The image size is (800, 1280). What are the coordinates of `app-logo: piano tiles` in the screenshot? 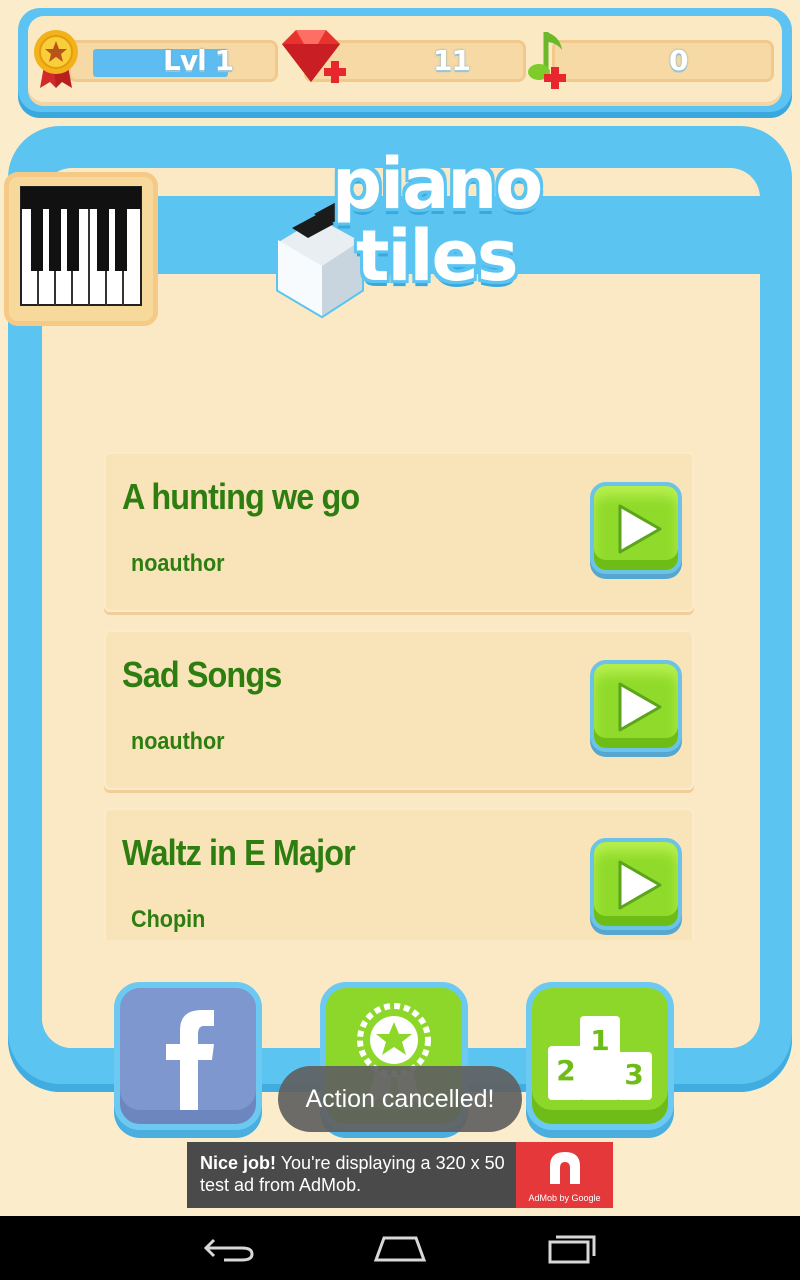 It's located at (406, 235).